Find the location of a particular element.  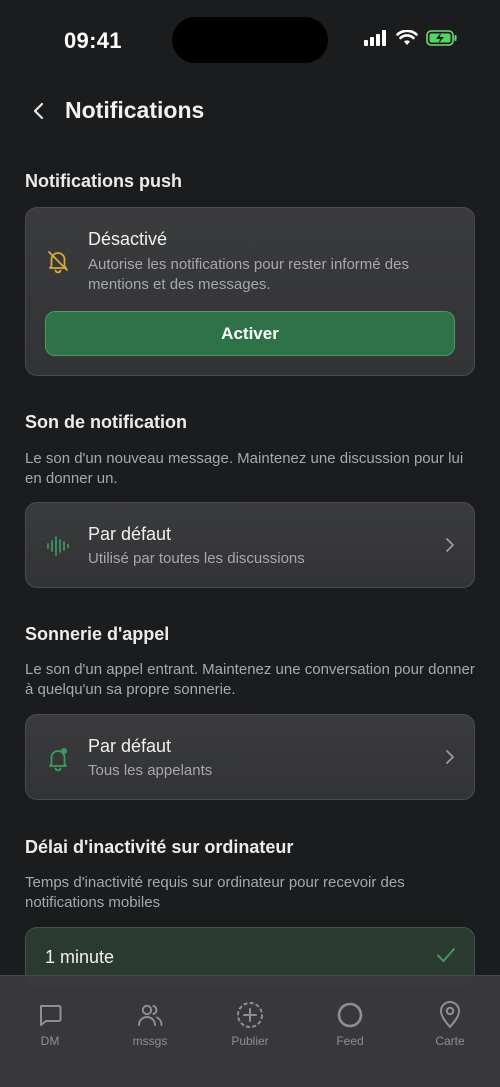

sound-section-title: Son de notification is located at coordinates (106, 422).